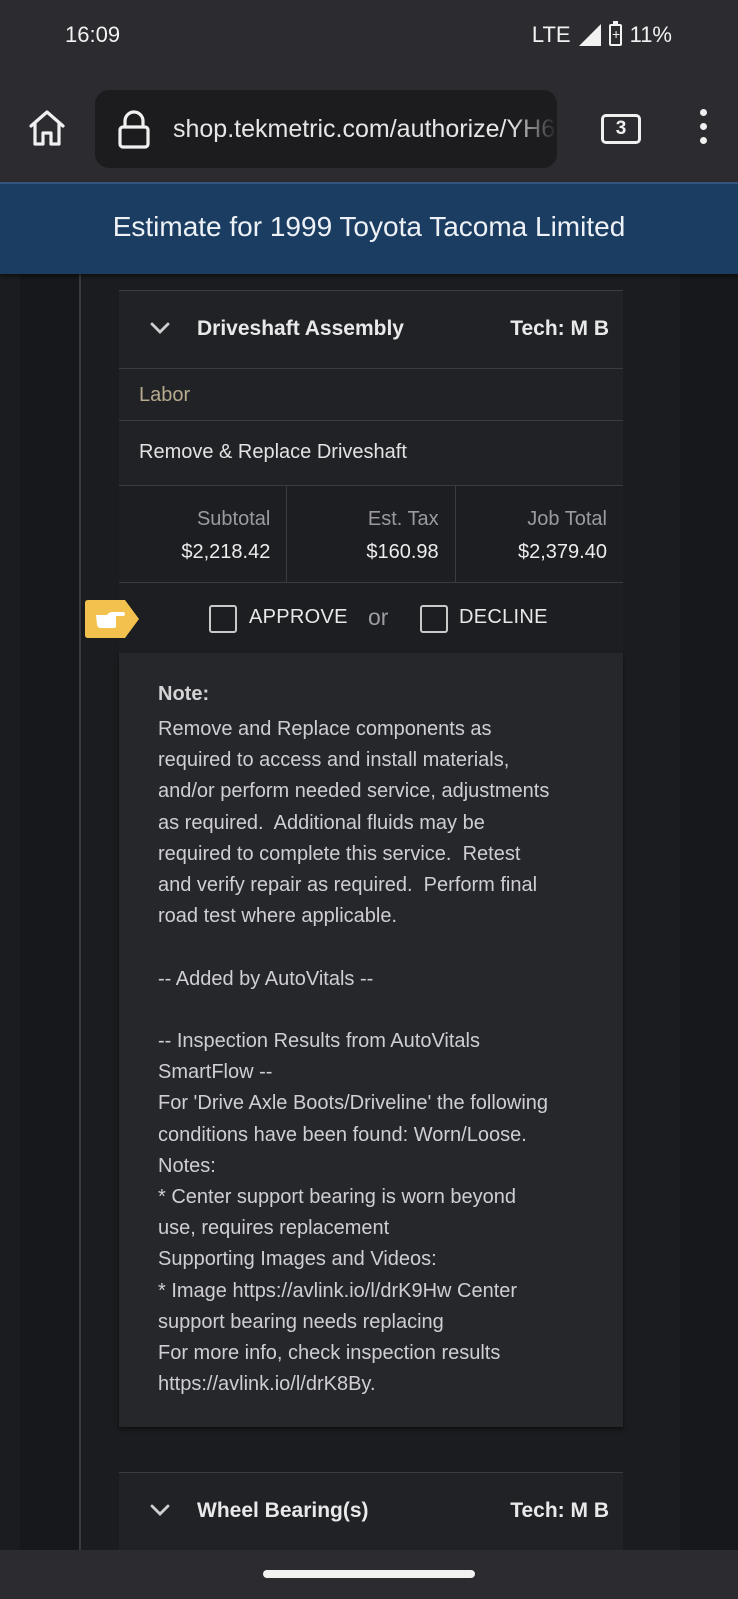 The height and width of the screenshot is (1599, 738). Describe the element at coordinates (650, 34) in the screenshot. I see `battery-percent: 11%` at that location.